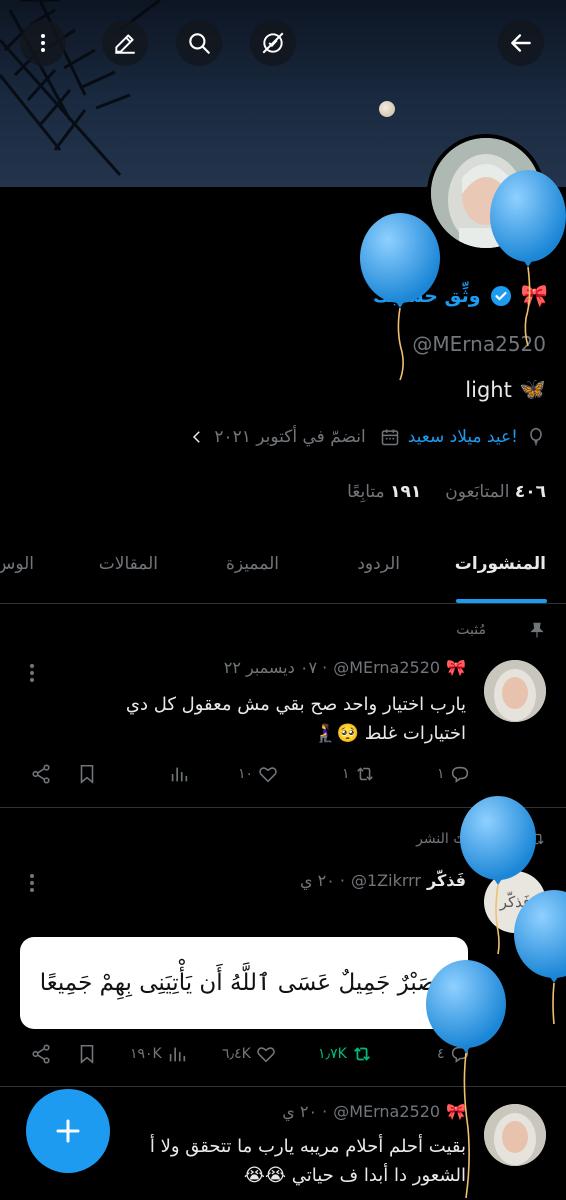 The width and height of the screenshot is (566, 1200). I want to click on back-button, so click(521, 43).